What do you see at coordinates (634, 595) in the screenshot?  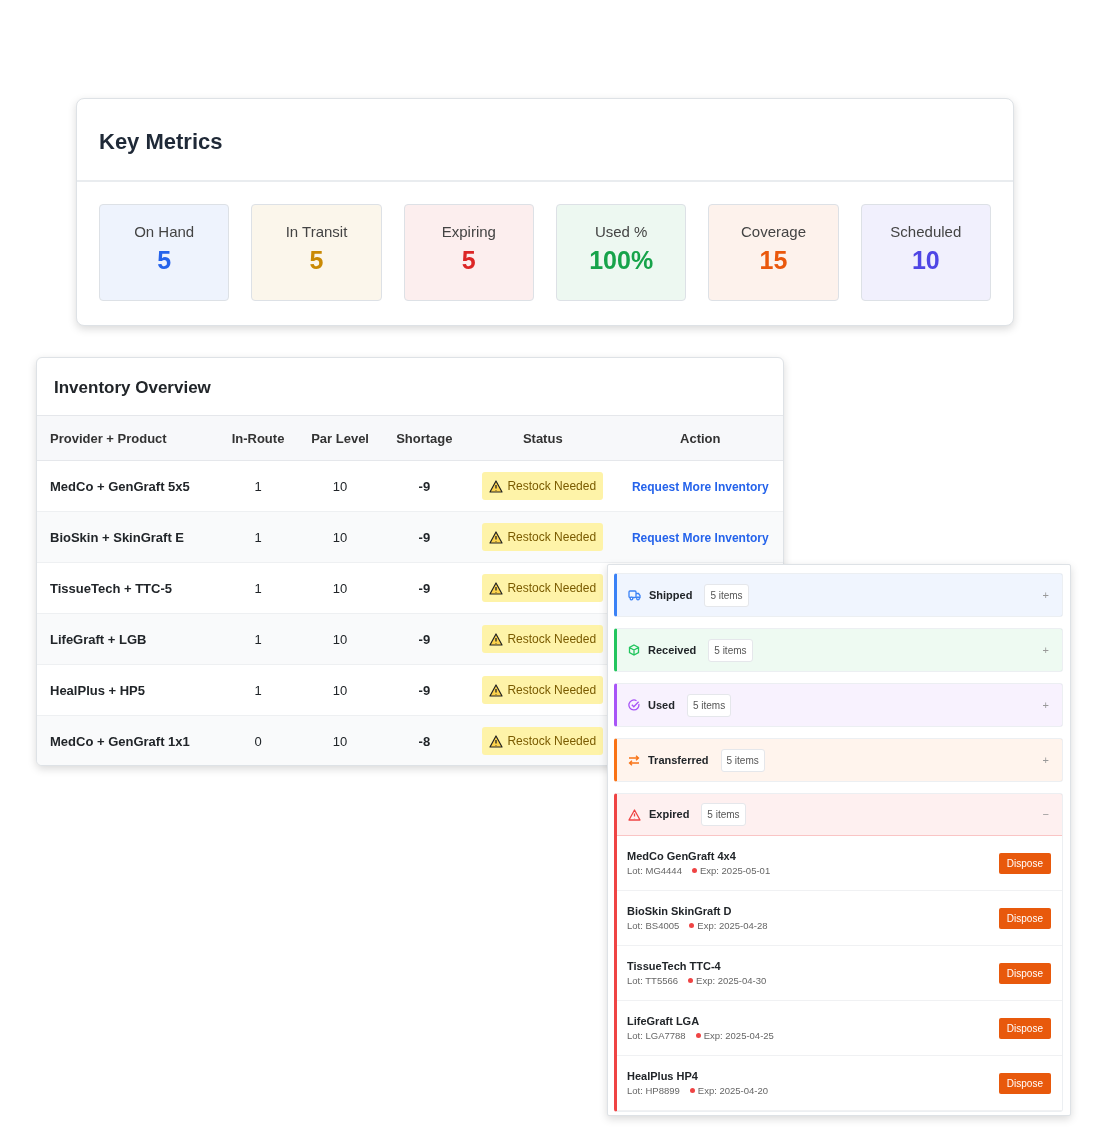 I see `truck-icon` at bounding box center [634, 595].